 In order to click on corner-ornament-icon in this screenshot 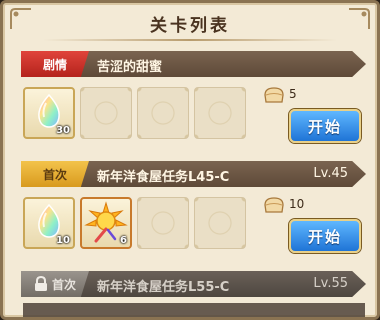, I will do `click(359, 18)`.